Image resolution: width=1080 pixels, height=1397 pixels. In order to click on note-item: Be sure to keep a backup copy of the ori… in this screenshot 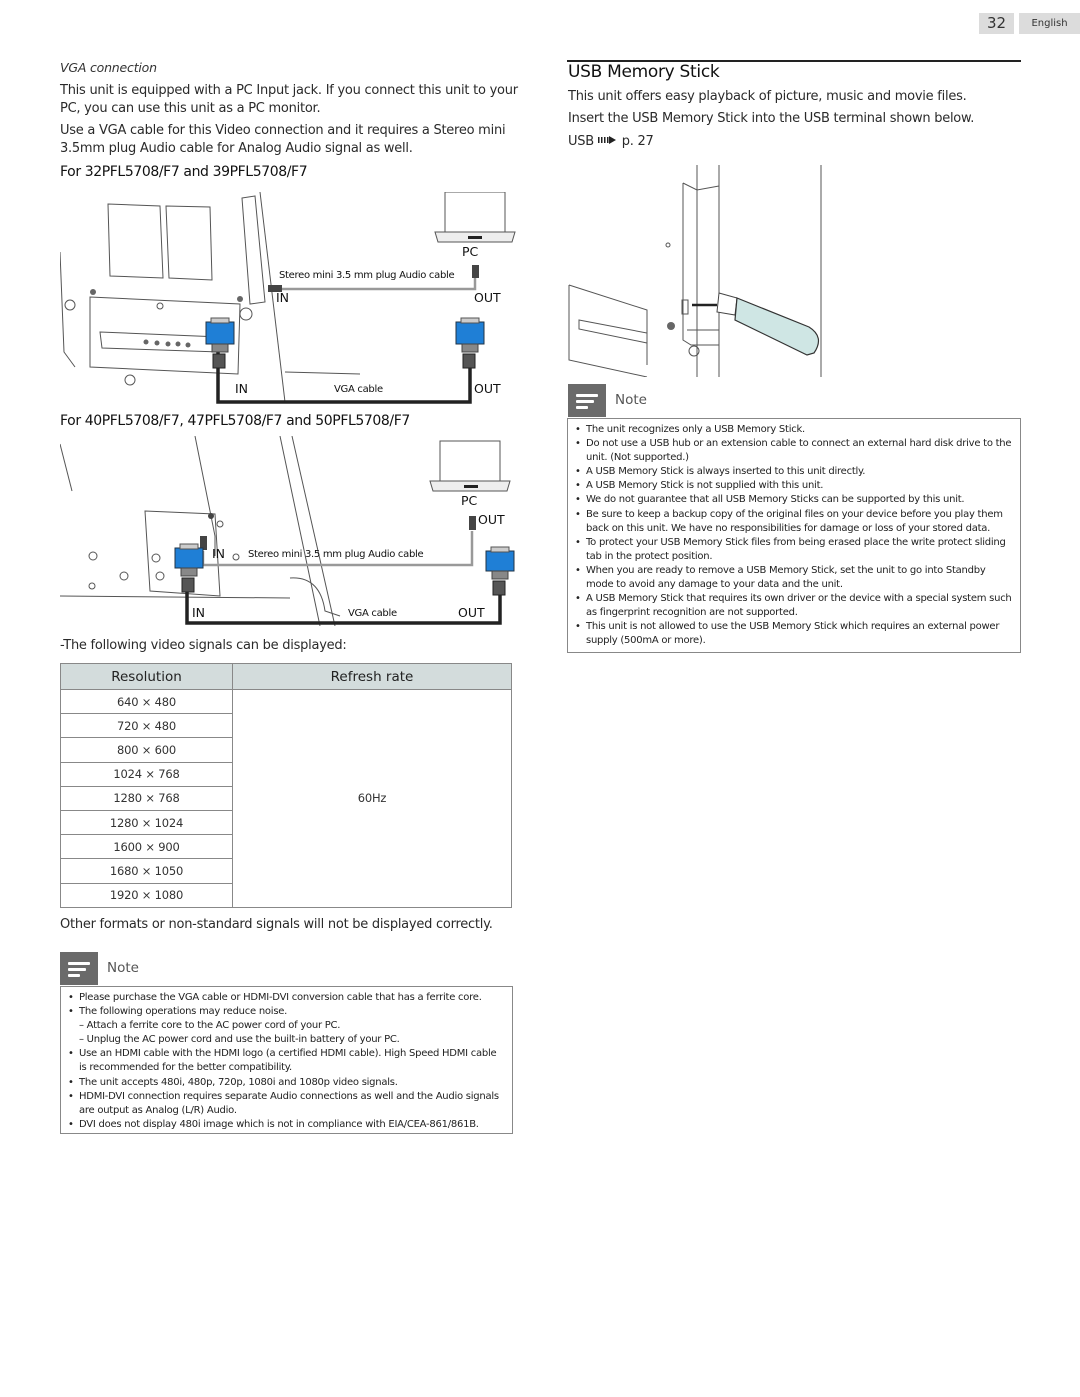, I will do `click(794, 522)`.